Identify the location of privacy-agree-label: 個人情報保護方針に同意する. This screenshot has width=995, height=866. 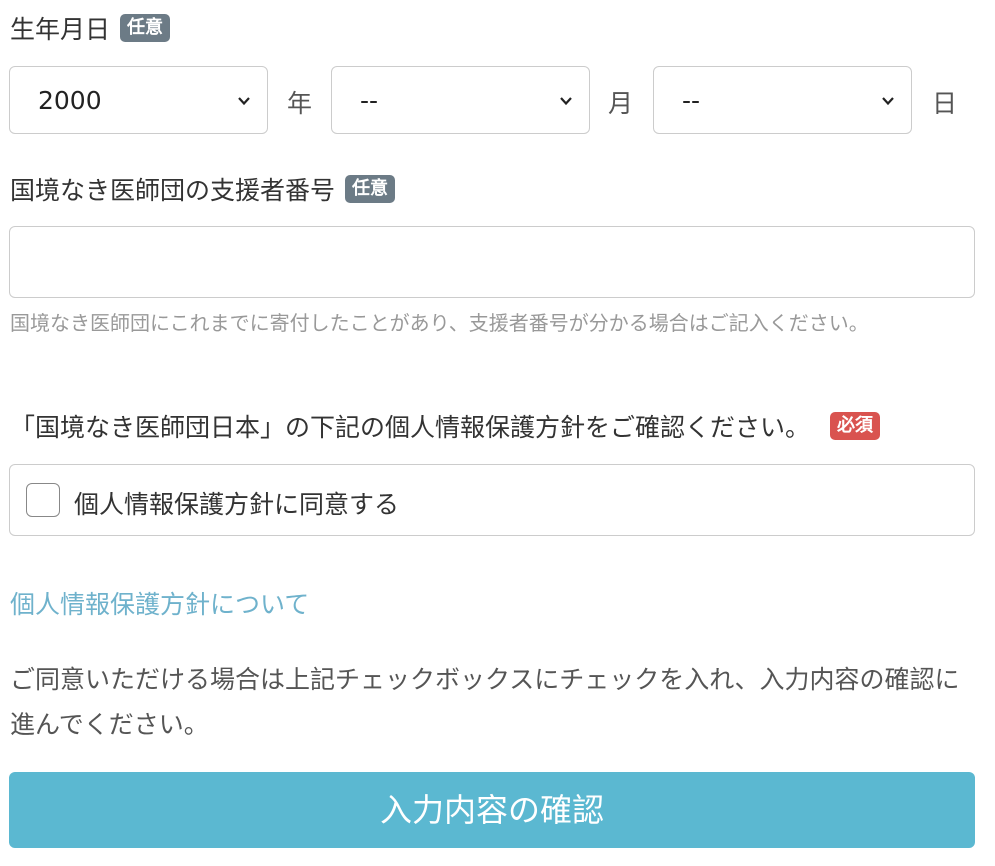
(236, 503).